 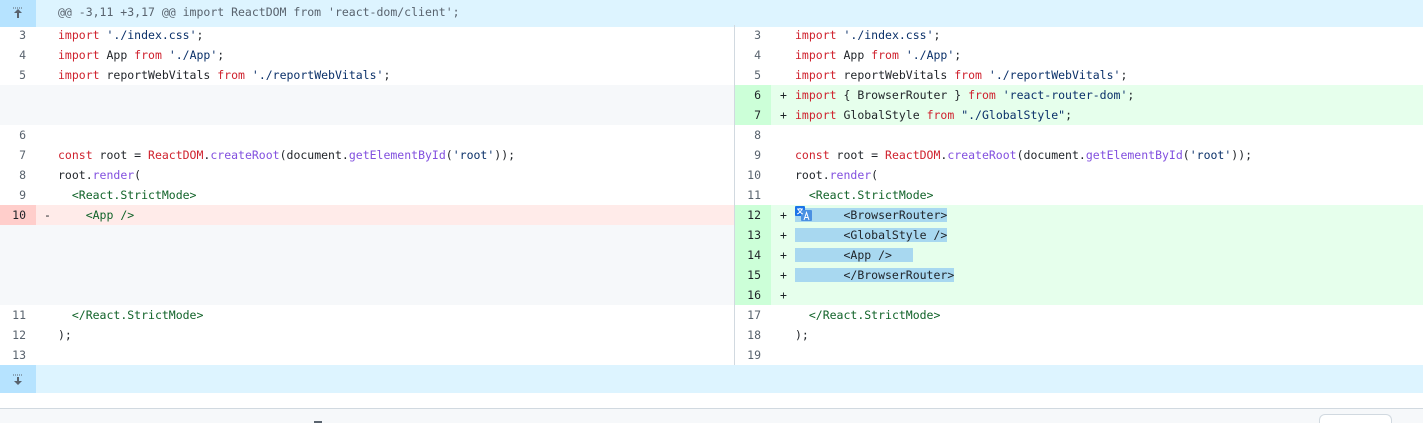 What do you see at coordinates (1065, 95) in the screenshot?
I see `code-token: 'react-router-dom'` at bounding box center [1065, 95].